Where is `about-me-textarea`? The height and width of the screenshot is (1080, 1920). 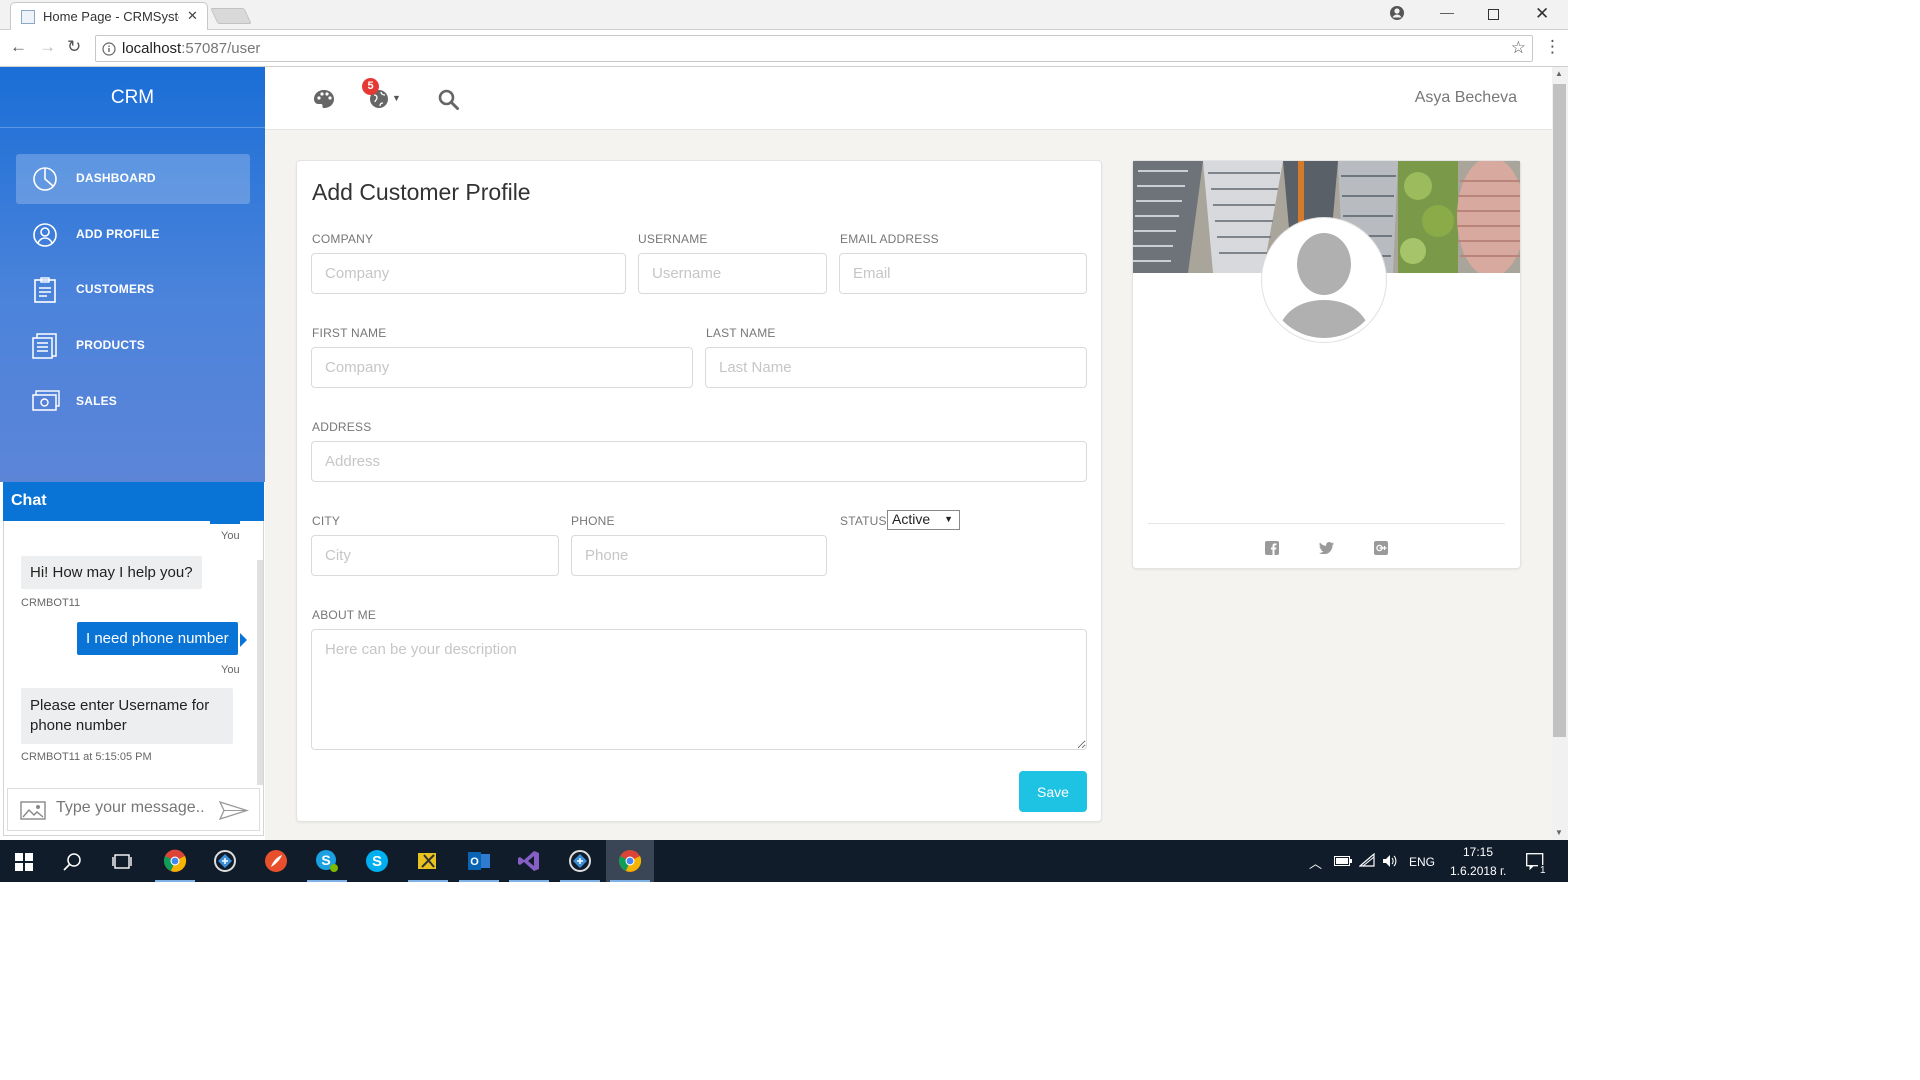 about-me-textarea is located at coordinates (699, 689).